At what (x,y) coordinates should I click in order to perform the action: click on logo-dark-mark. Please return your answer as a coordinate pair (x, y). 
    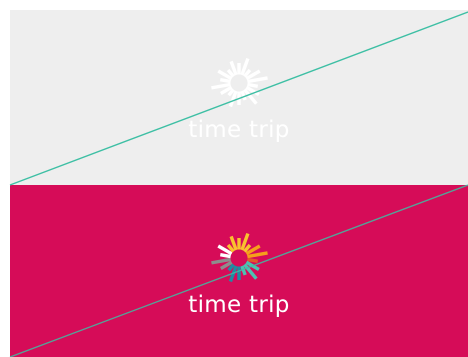
    Looking at the image, I should click on (239, 257).